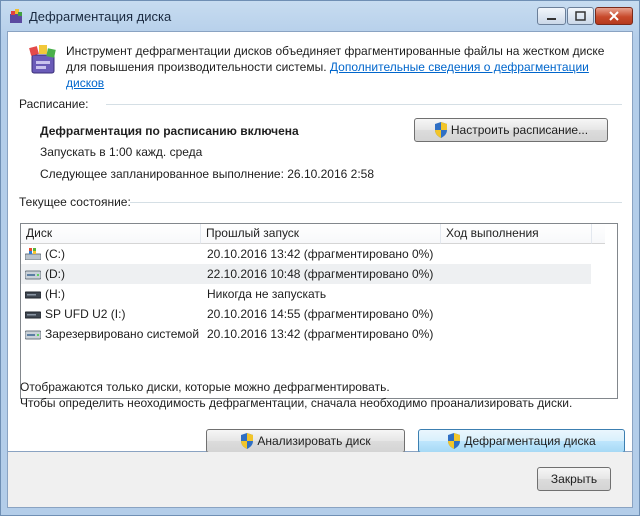 The width and height of the screenshot is (640, 516). What do you see at coordinates (320, 274) in the screenshot?
I see `disk-last-run: 22.10.2016 10:48 (фрагментировано 0%)` at bounding box center [320, 274].